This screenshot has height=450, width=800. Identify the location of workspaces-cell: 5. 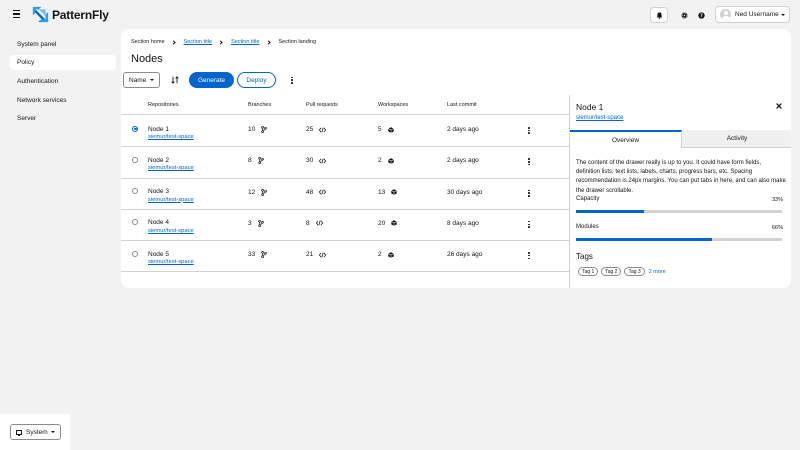
(386, 129).